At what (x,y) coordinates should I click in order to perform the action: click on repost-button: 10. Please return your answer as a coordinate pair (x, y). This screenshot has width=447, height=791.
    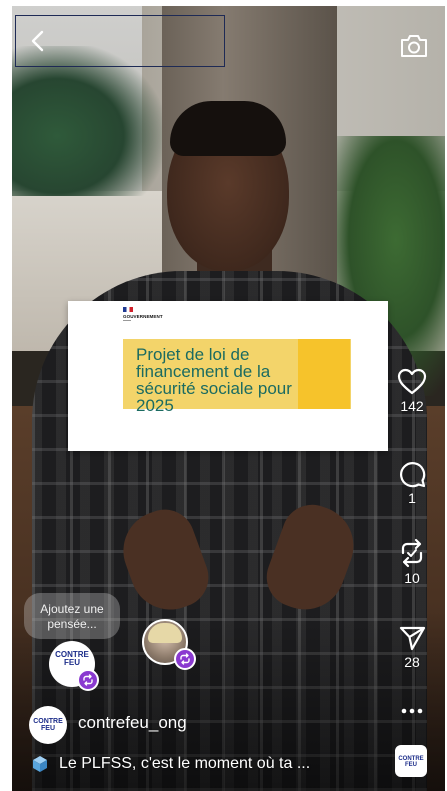
    Looking at the image, I should click on (412, 562).